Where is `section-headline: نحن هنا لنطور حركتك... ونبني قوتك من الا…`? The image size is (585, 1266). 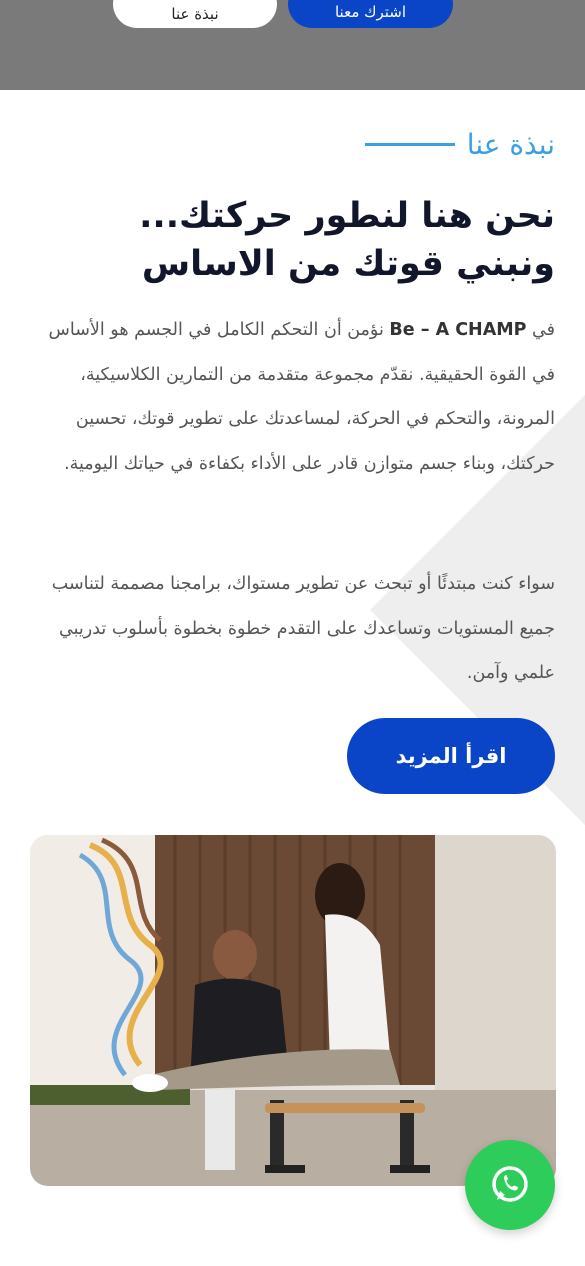 section-headline: نحن هنا لنطور حركتك... ونبني قوتك من الا… is located at coordinates (320, 240).